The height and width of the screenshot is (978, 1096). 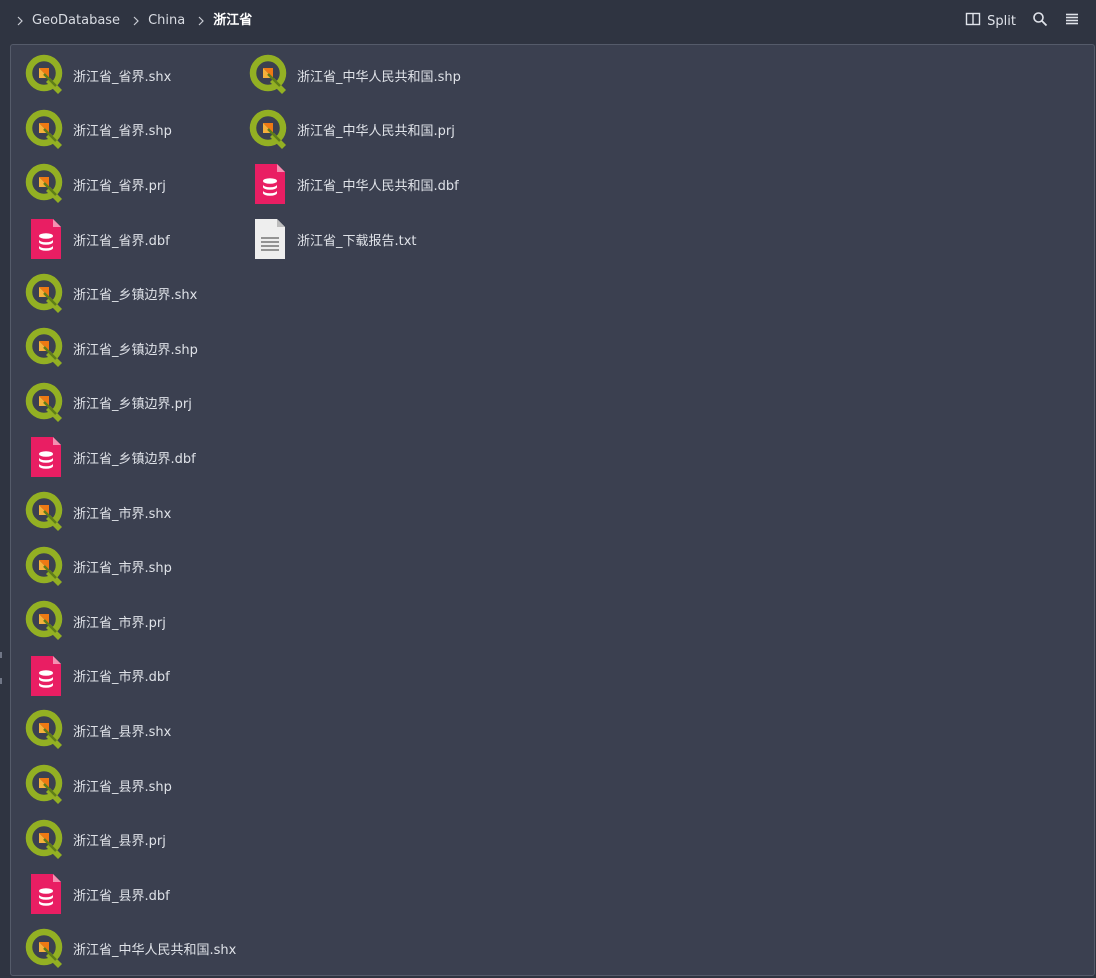 What do you see at coordinates (119, 842) in the screenshot?
I see `file-name: 浙江省_县界.prj` at bounding box center [119, 842].